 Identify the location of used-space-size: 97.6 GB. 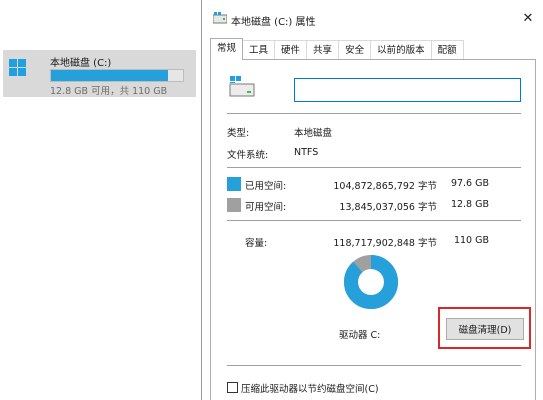
(469, 183).